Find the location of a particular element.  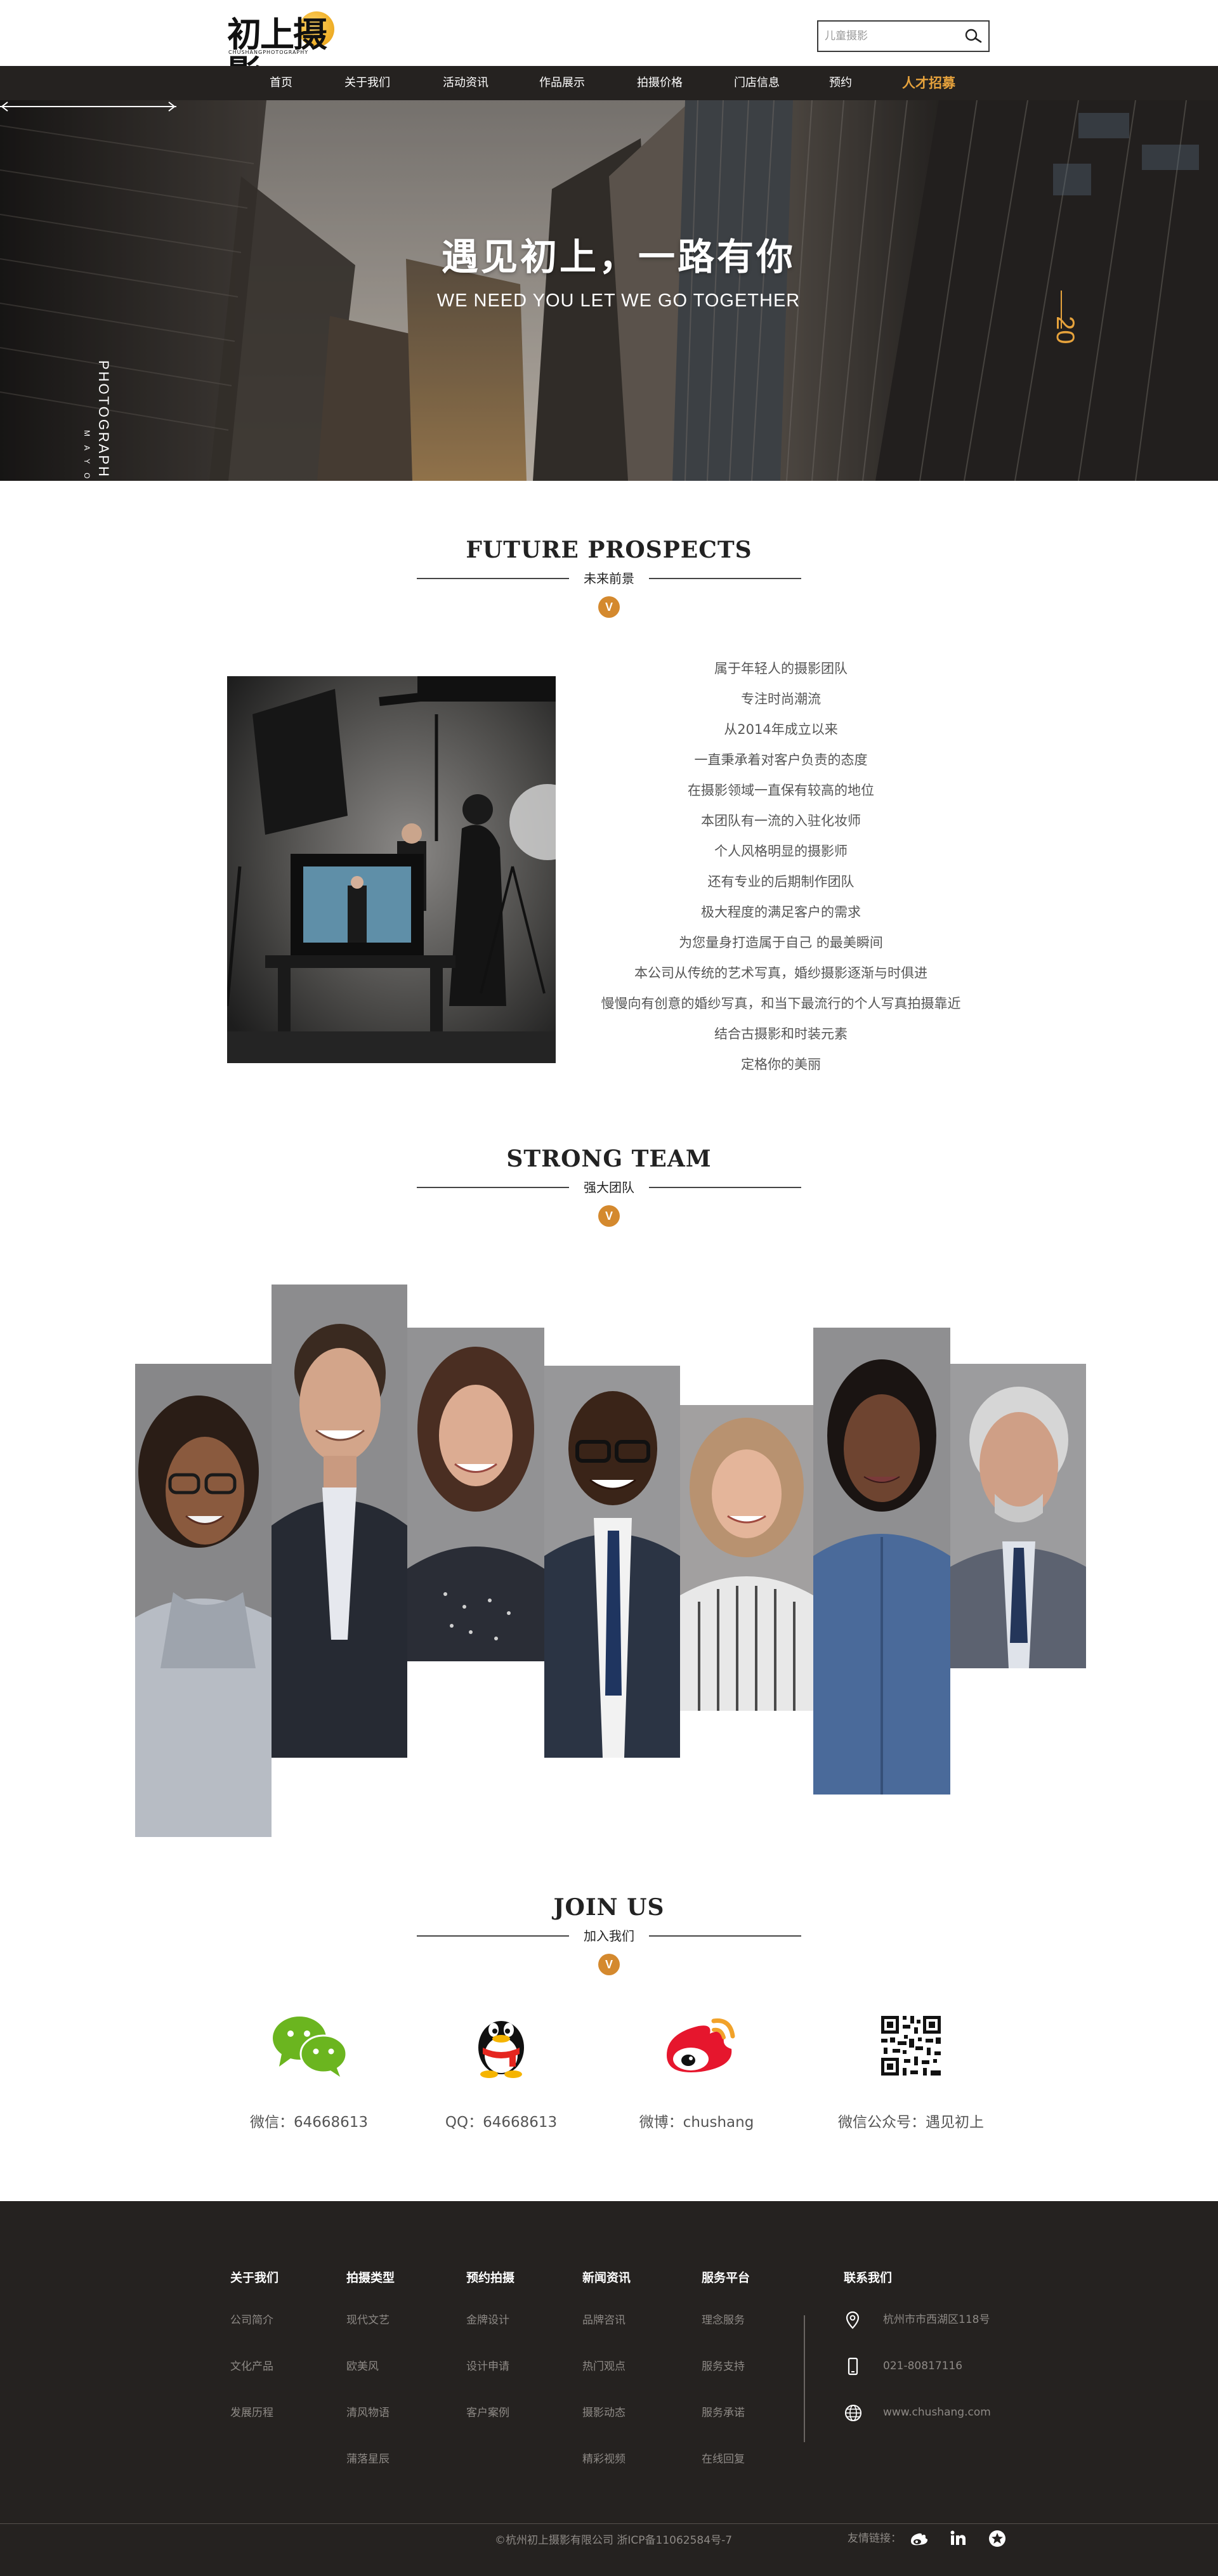

footer-column-title: 拍摄类型 is located at coordinates (371, 2278).